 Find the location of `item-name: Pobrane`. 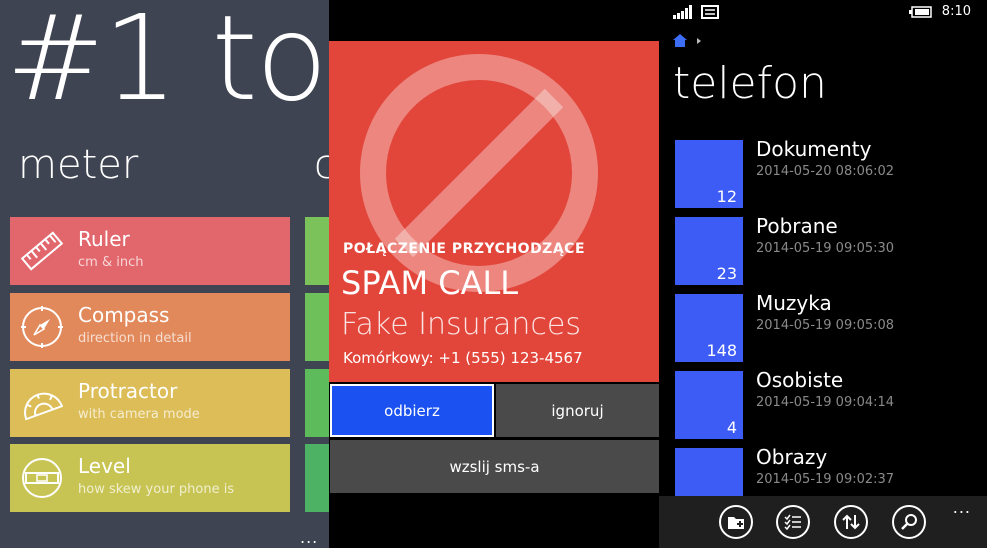

item-name: Pobrane is located at coordinates (797, 226).